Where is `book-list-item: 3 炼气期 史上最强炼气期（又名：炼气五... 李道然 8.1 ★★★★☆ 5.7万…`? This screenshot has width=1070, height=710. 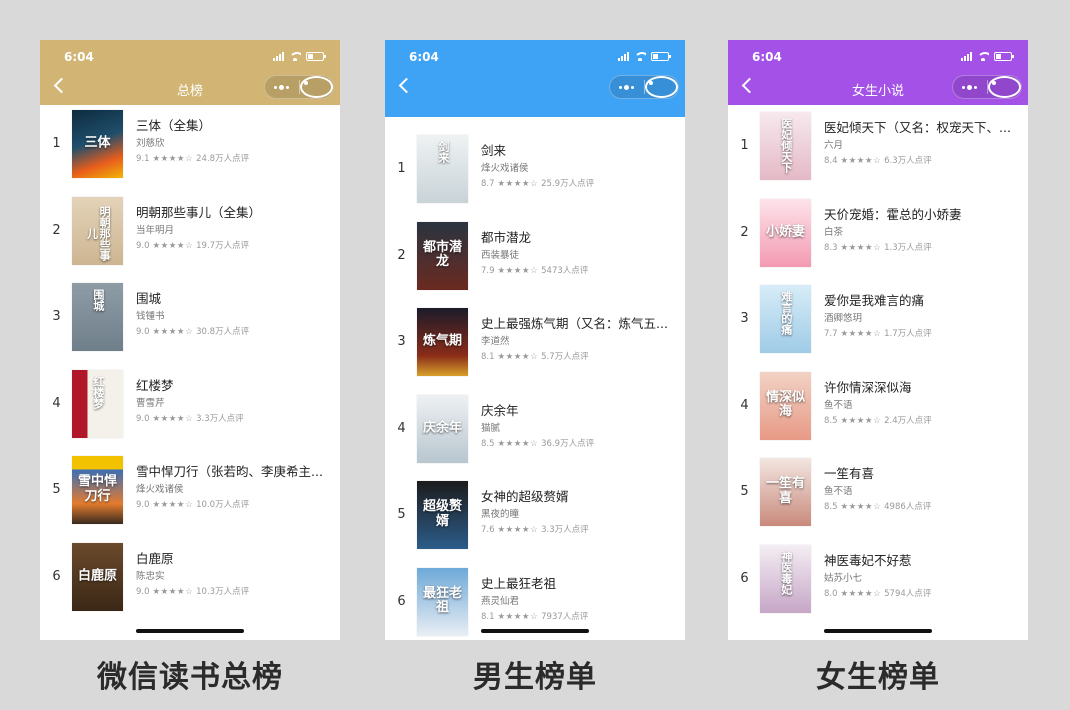 book-list-item: 3 炼气期 史上最强炼气期（又名：炼气五... 李道然 8.1 ★★★★☆ 5.7万… is located at coordinates (535, 351).